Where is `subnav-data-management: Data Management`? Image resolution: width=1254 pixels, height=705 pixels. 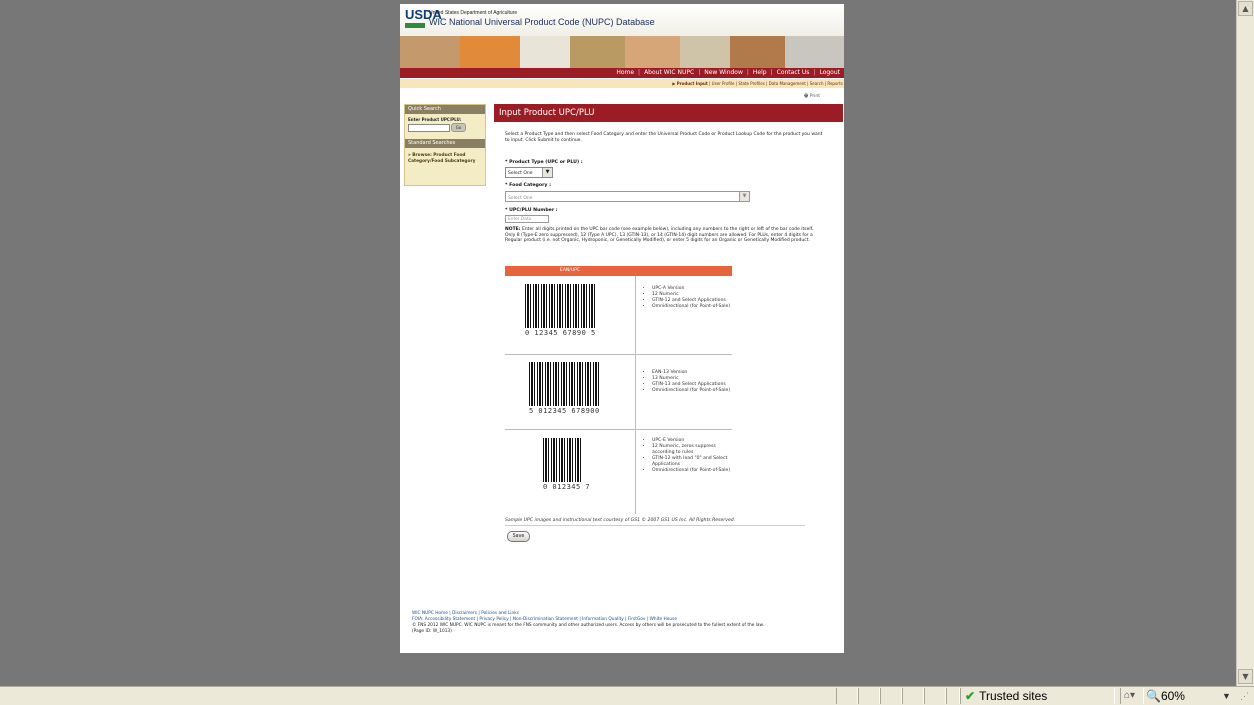
subnav-data-management: Data Management is located at coordinates (787, 83).